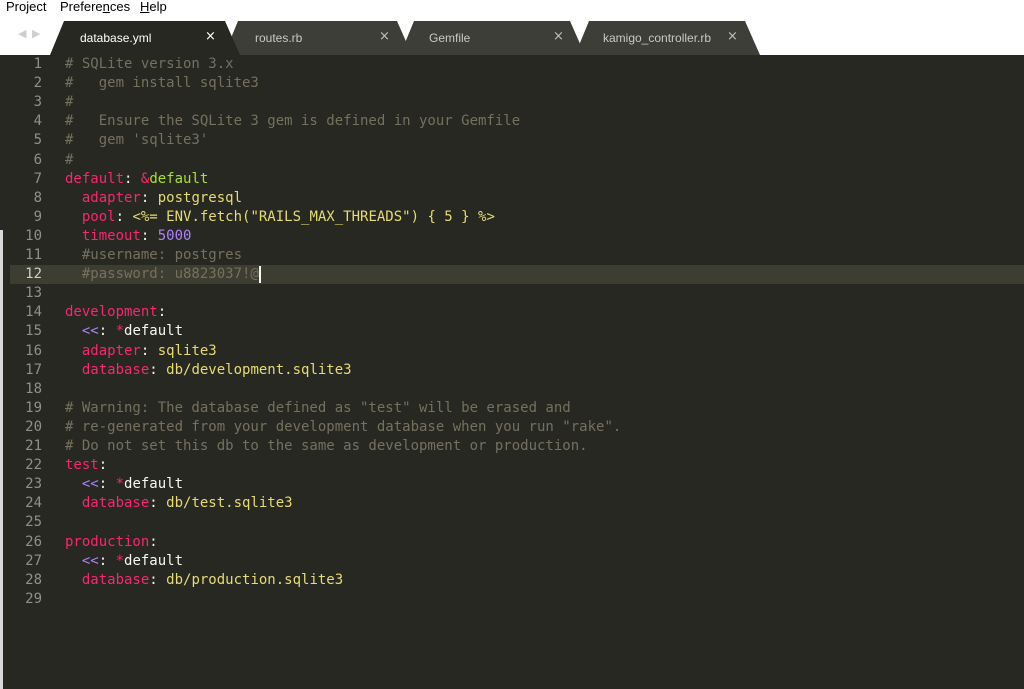  Describe the element at coordinates (162, 83) in the screenshot. I see `code-line: # gem install sqlite3` at that location.